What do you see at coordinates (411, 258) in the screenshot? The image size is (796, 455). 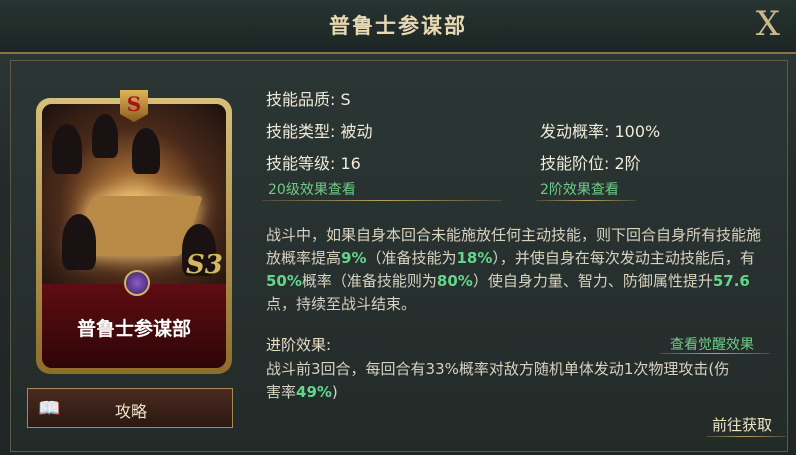 I see `desc-text: （准备技能为` at bounding box center [411, 258].